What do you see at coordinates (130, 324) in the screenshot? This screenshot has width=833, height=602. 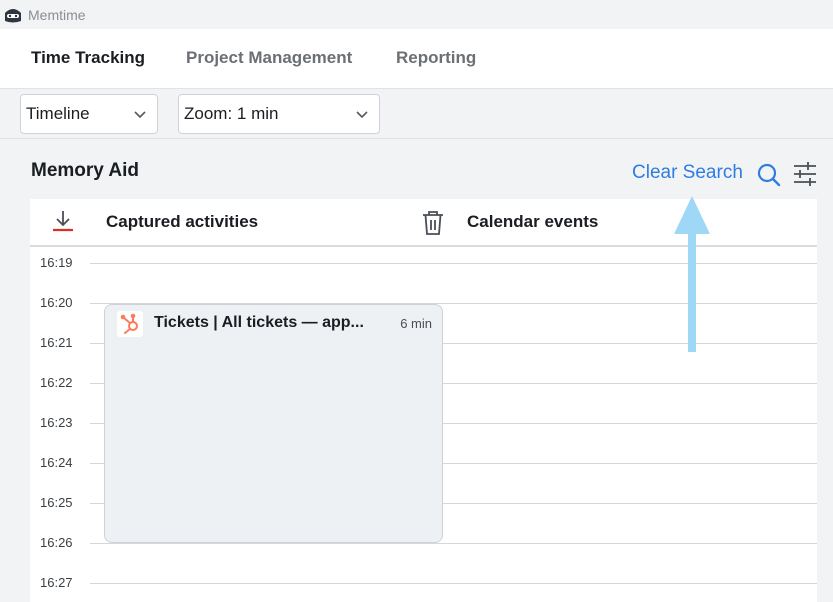 I see `hubspot-icon` at bounding box center [130, 324].